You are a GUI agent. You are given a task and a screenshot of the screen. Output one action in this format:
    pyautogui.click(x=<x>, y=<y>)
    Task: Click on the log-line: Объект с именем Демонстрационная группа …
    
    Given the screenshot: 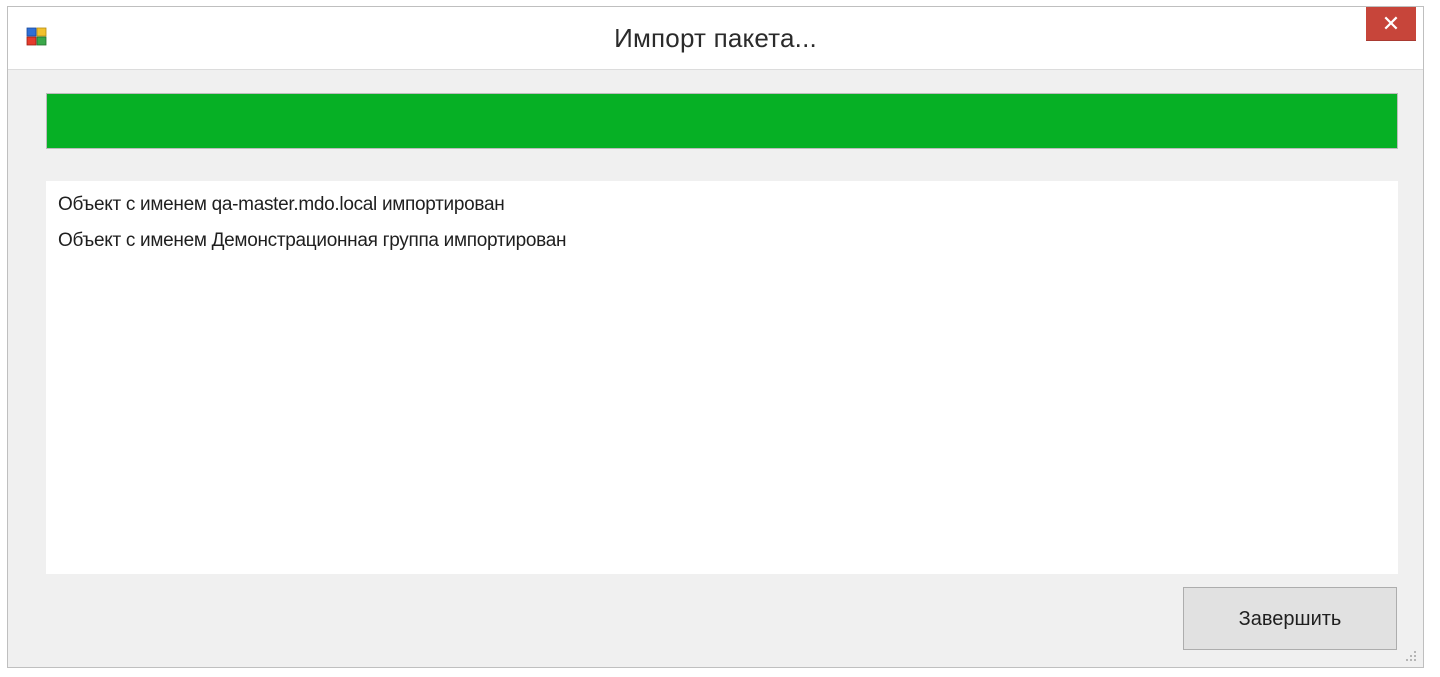 What is the action you would take?
    pyautogui.click(x=312, y=240)
    